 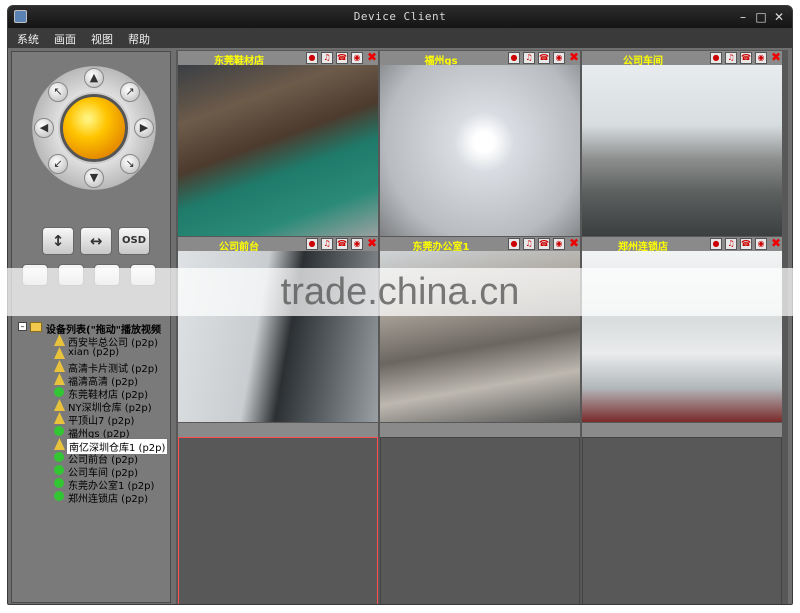 What do you see at coordinates (480, 59) in the screenshot?
I see `camera-header: 福州gs ● ♫ ☎ ◉ ✖` at bounding box center [480, 59].